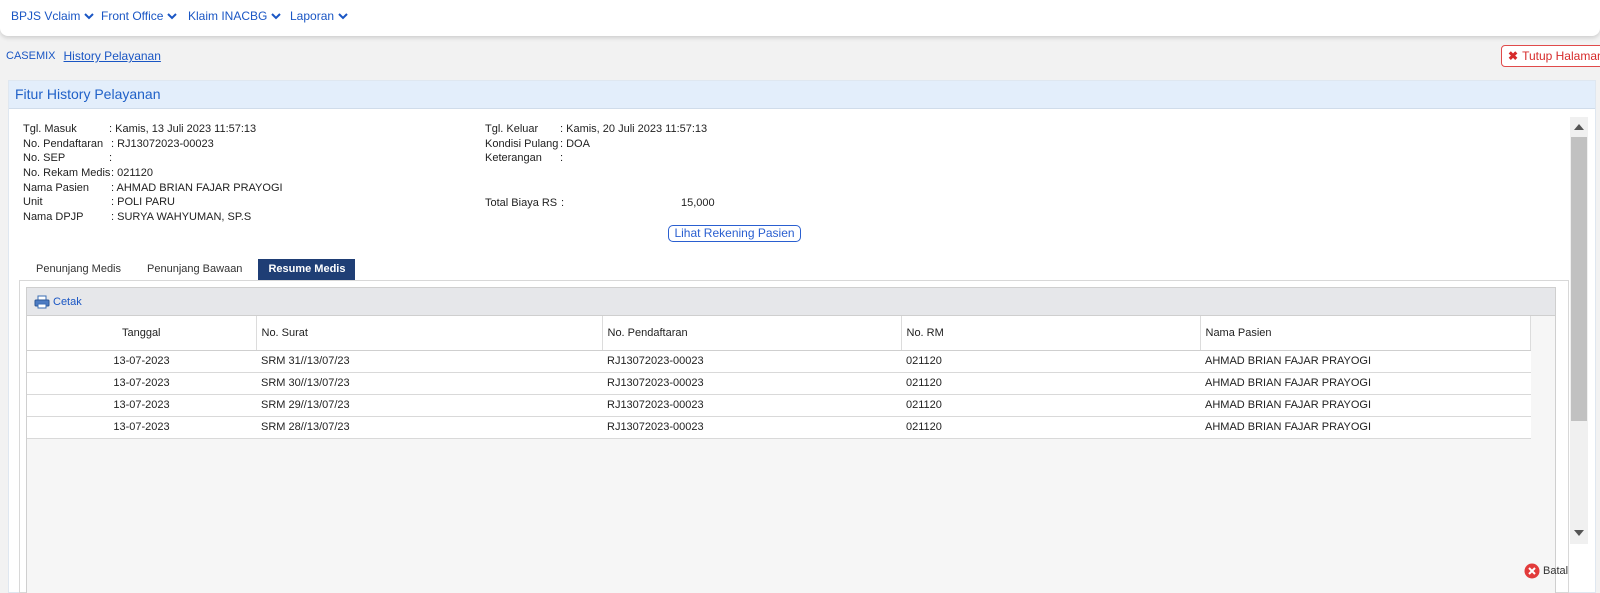 This screenshot has height=593, width=1600. Describe the element at coordinates (734, 233) in the screenshot. I see `view-patient-account-button: Lihat Rekening Pasien` at that location.